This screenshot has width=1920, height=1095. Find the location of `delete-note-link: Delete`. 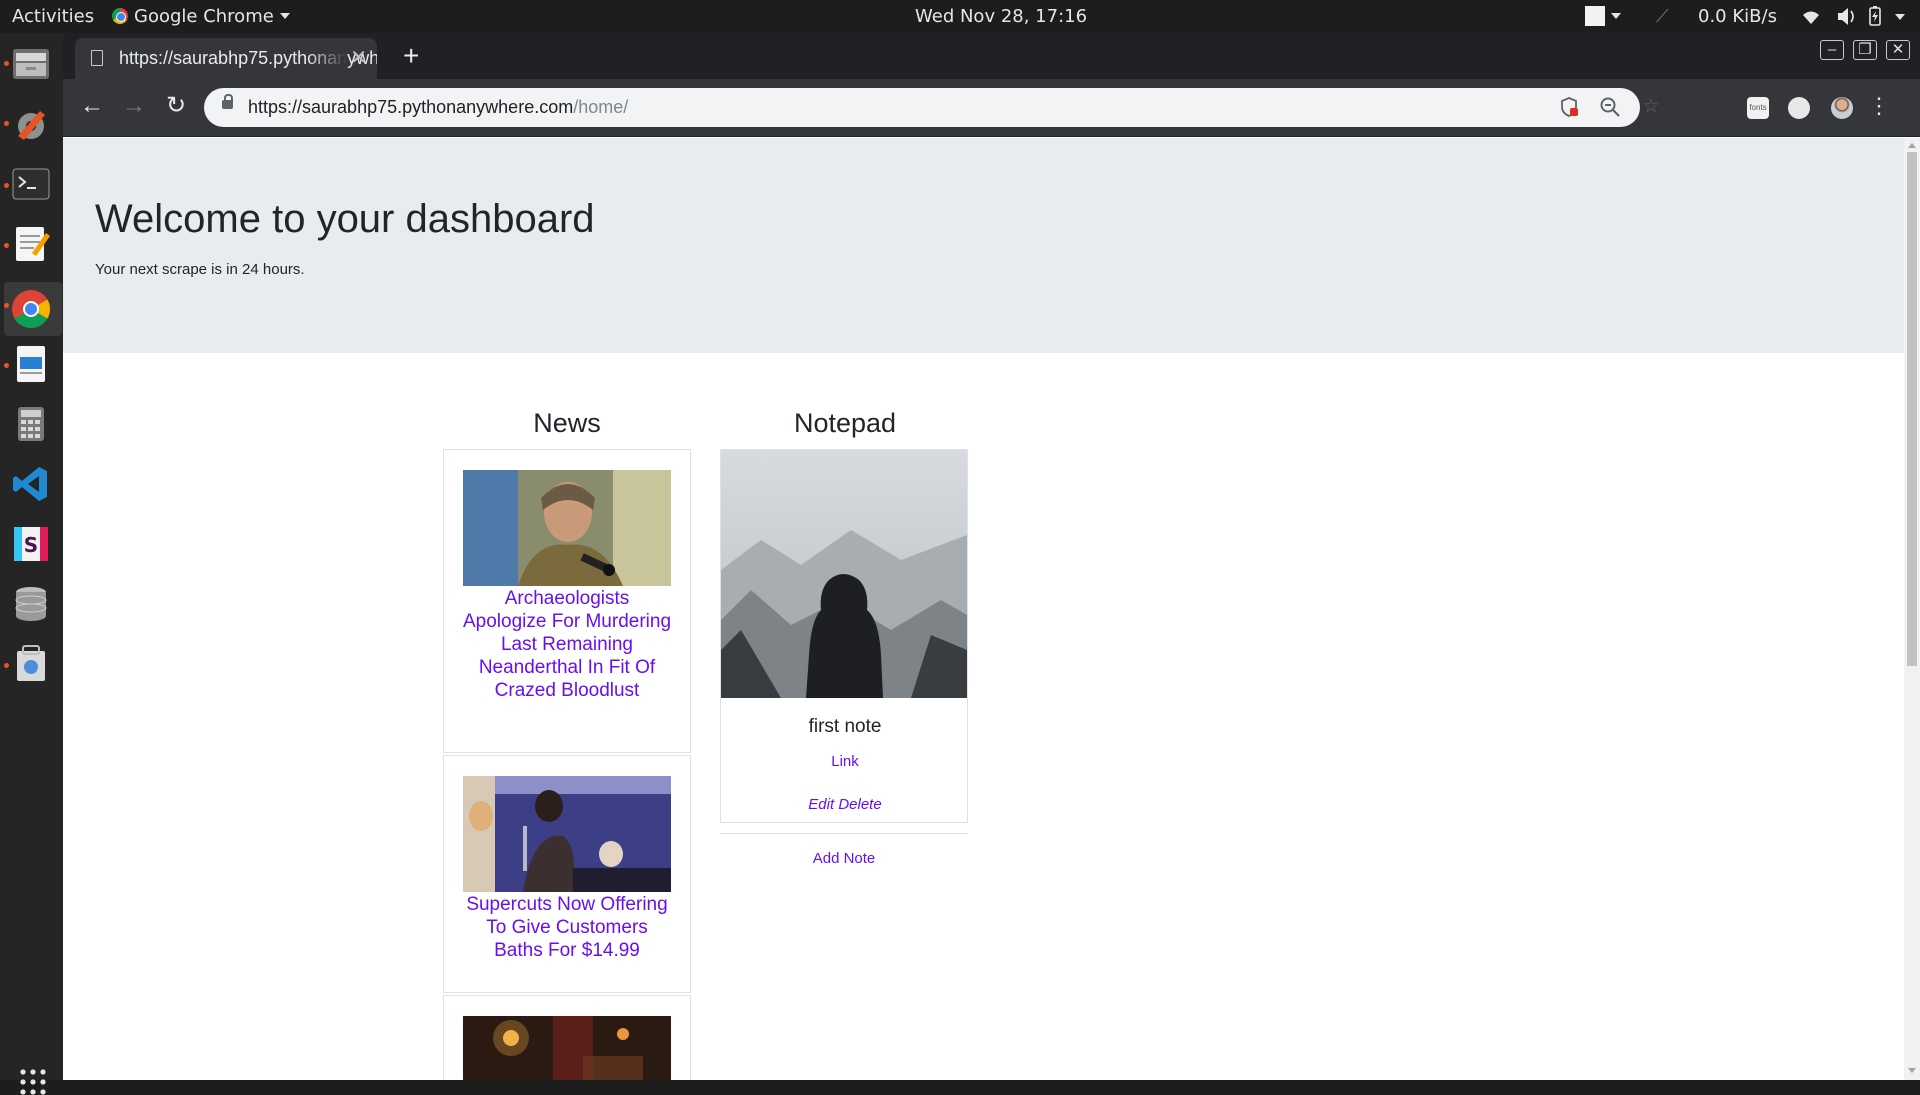

delete-note-link: Delete is located at coordinates (859, 804).